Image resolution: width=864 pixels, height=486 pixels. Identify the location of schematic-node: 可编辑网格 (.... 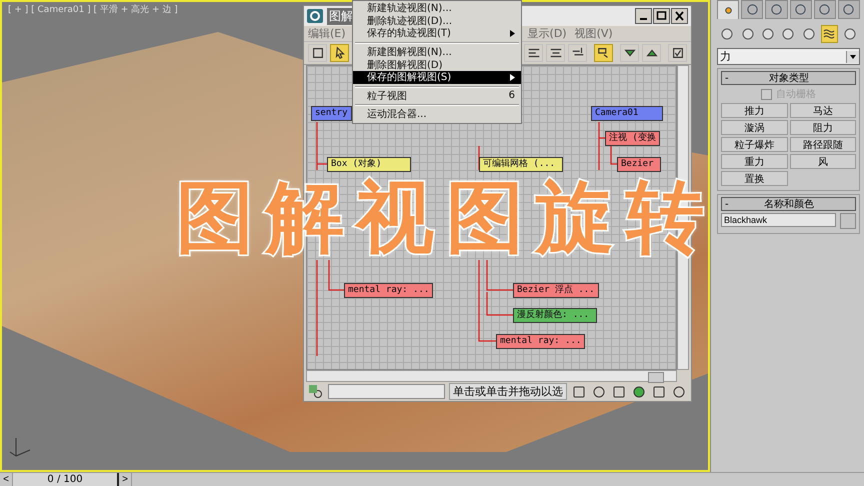
(521, 164).